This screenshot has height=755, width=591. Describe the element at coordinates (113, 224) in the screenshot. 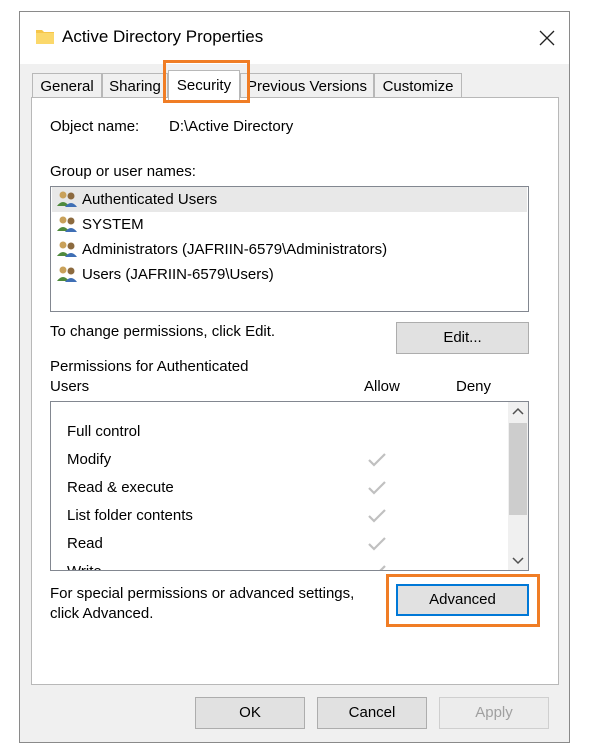

I see `list-item-label: SYSTEM` at that location.